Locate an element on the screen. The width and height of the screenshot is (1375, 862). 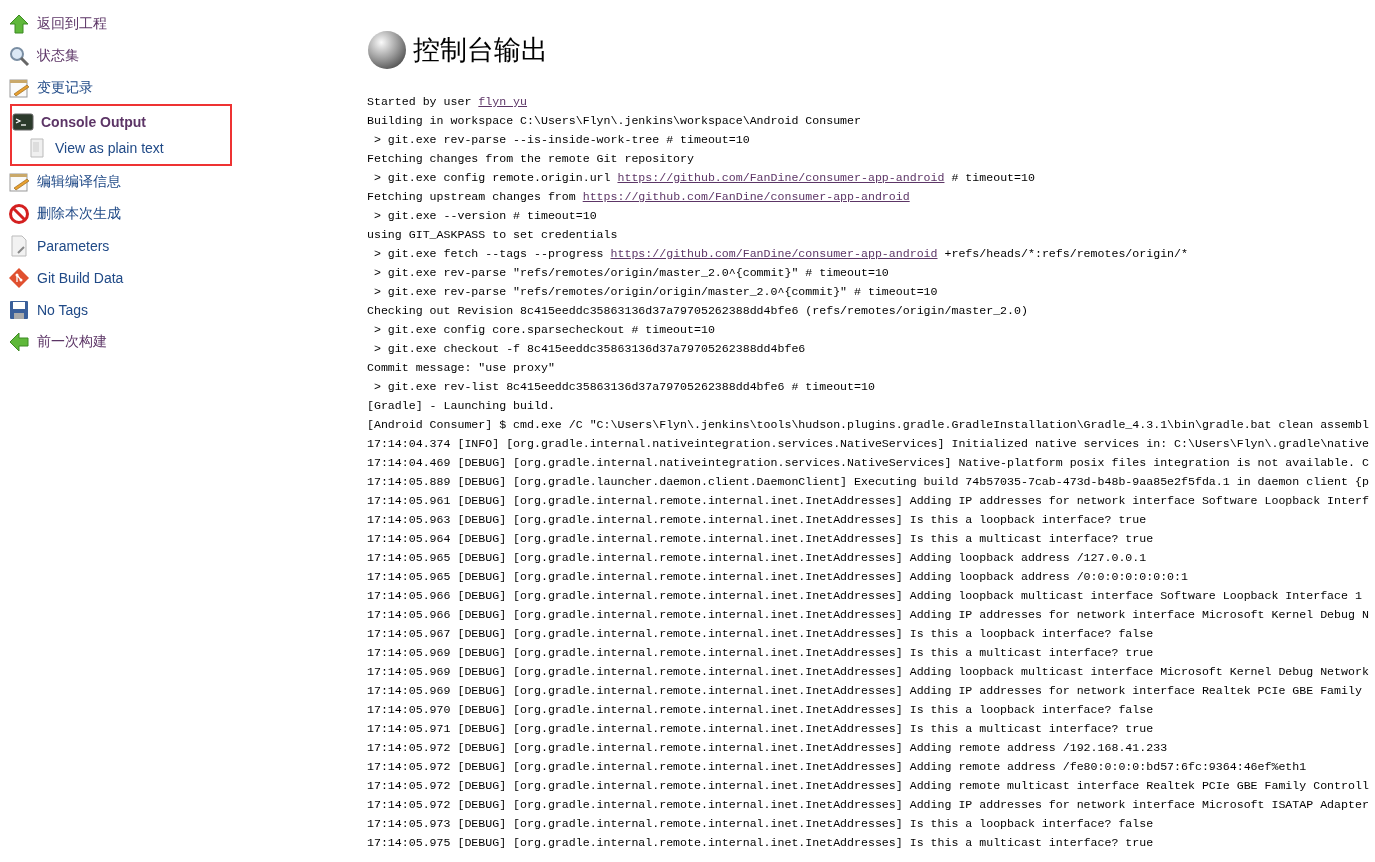
console-line: Fetching changes from the remote Git repository is located at coordinates (531, 159).